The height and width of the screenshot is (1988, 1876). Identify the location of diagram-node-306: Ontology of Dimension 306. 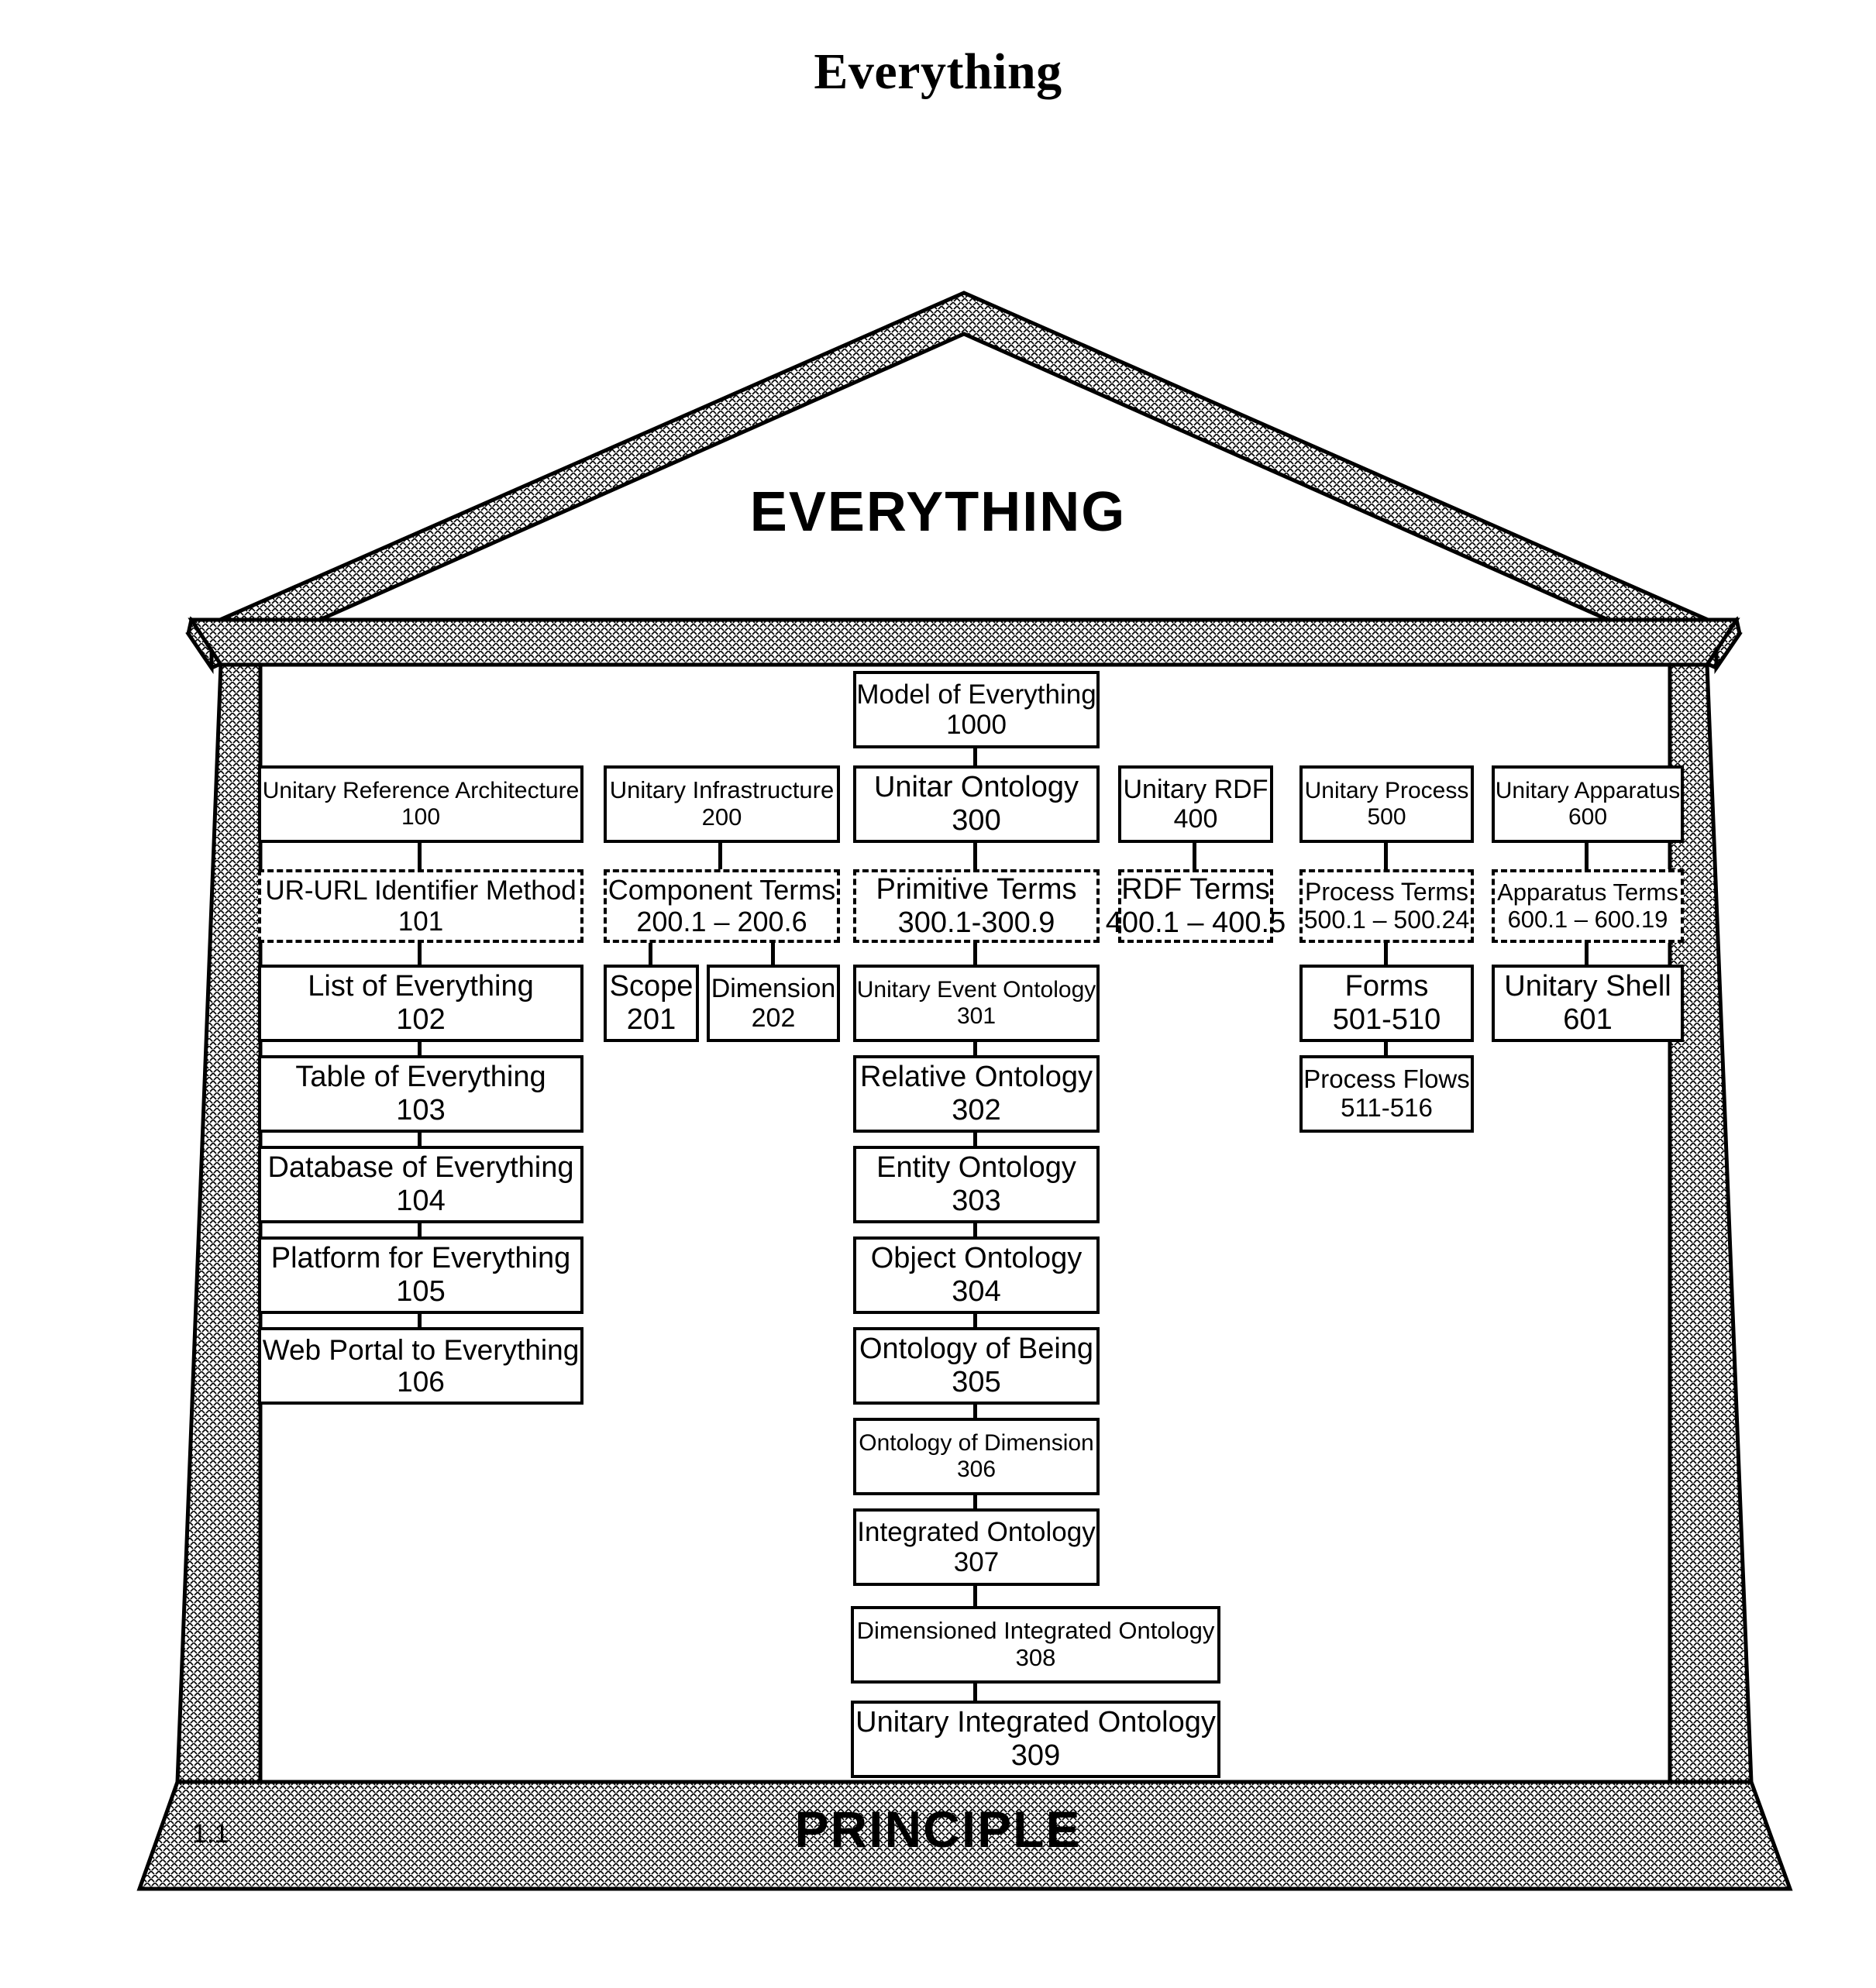
(976, 1456).